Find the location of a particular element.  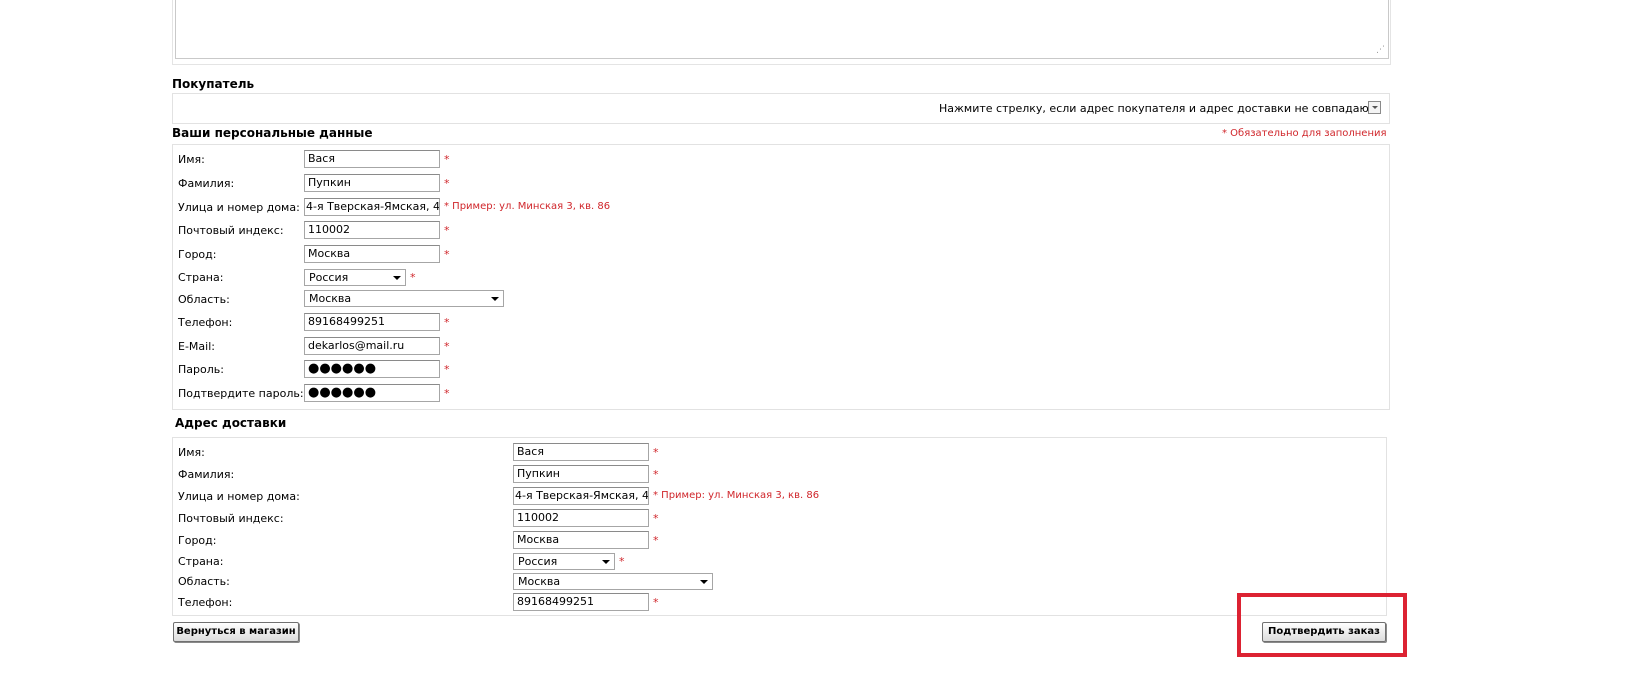

ship-region-select-value: Москва is located at coordinates (539, 581).